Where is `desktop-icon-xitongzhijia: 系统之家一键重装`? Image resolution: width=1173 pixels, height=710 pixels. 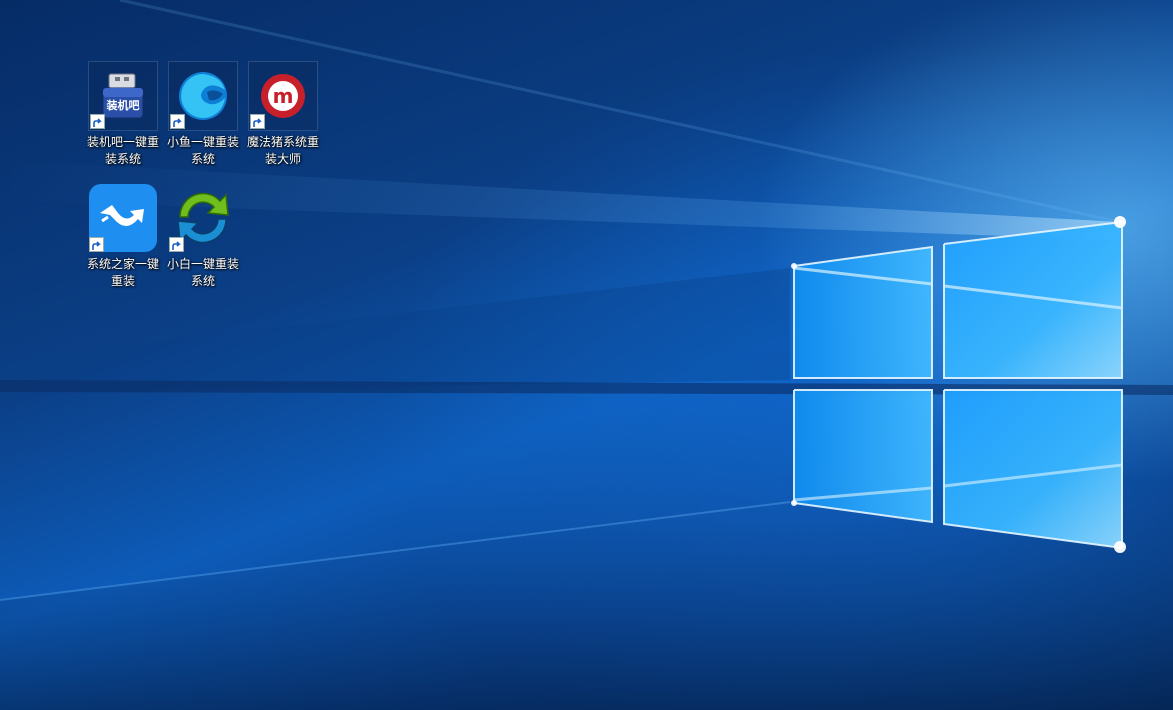 desktop-icon-xitongzhijia: 系统之家一键重装 is located at coordinates (123, 236).